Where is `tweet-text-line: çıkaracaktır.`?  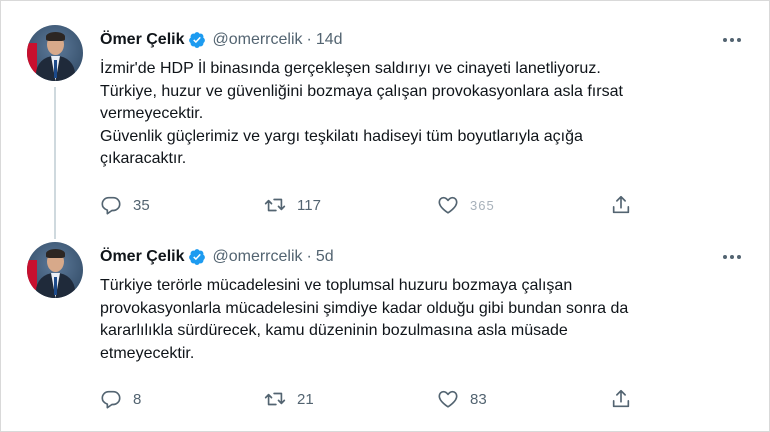 tweet-text-line: çıkaracaktır. is located at coordinates (143, 158).